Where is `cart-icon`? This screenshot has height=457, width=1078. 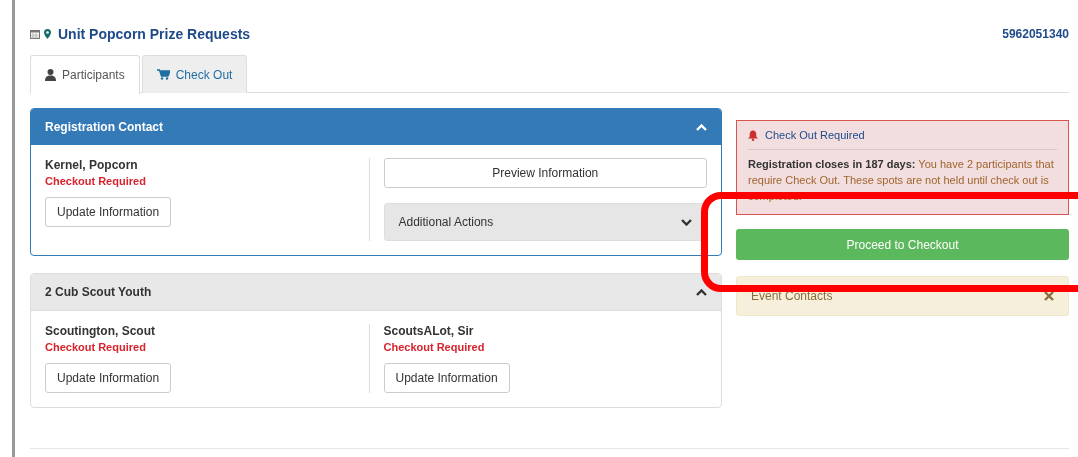
cart-icon is located at coordinates (163, 74).